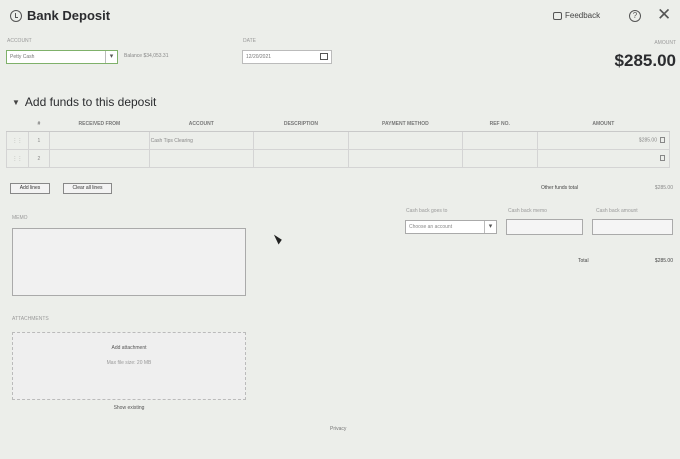 This screenshot has width=680, height=459. Describe the element at coordinates (603, 140) in the screenshot. I see `amount-cell: $285.00` at that location.